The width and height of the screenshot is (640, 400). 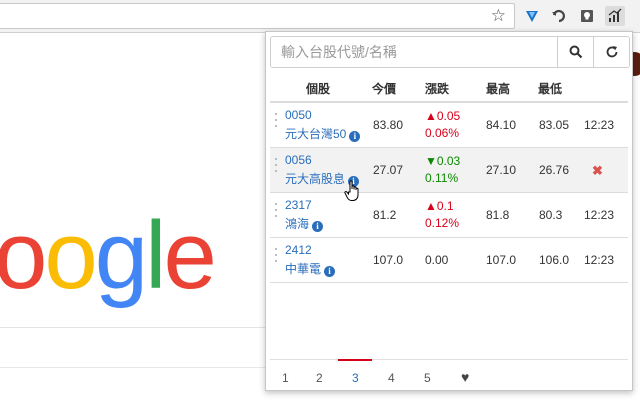 I want to click on header-stock: 個股, so click(x=318, y=89).